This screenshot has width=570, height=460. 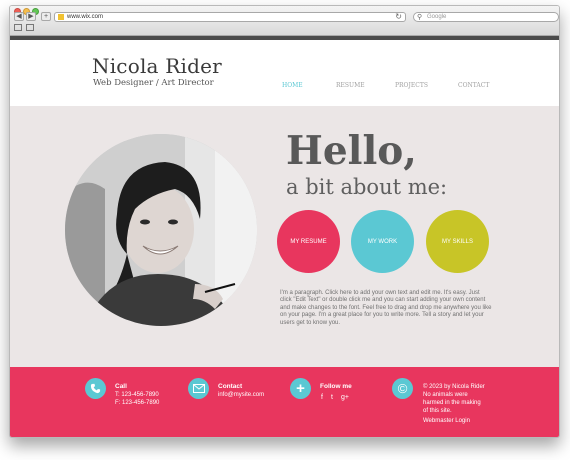 What do you see at coordinates (345, 397) in the screenshot?
I see `google-plus-icon: g+` at bounding box center [345, 397].